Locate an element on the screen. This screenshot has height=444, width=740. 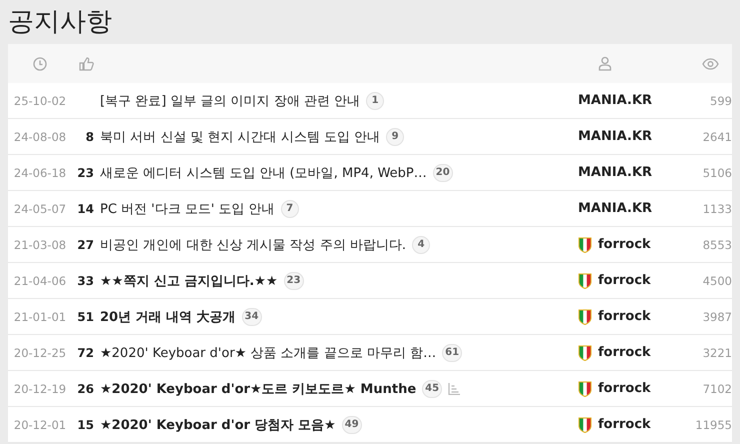
post-title: ★★쪽지 신고 금지입니다.★★ is located at coordinates (189, 281).